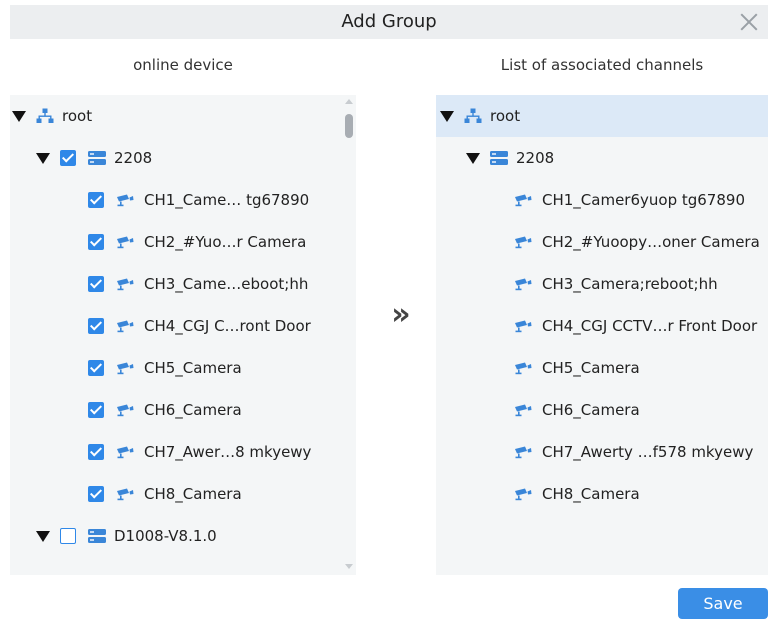  I want to click on channel-row: CH2_#Yuo…r Camera, so click(183, 242).